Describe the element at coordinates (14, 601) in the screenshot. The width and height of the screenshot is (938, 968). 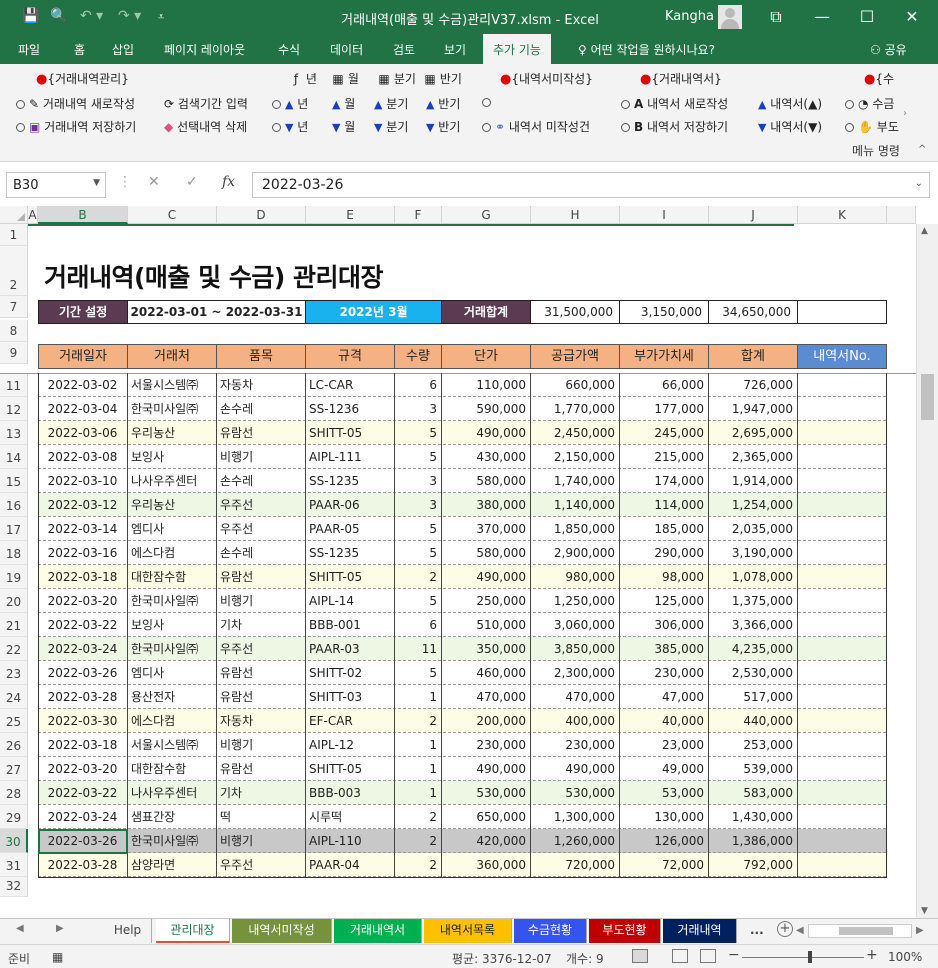
I see `row-header-20: 20` at that location.